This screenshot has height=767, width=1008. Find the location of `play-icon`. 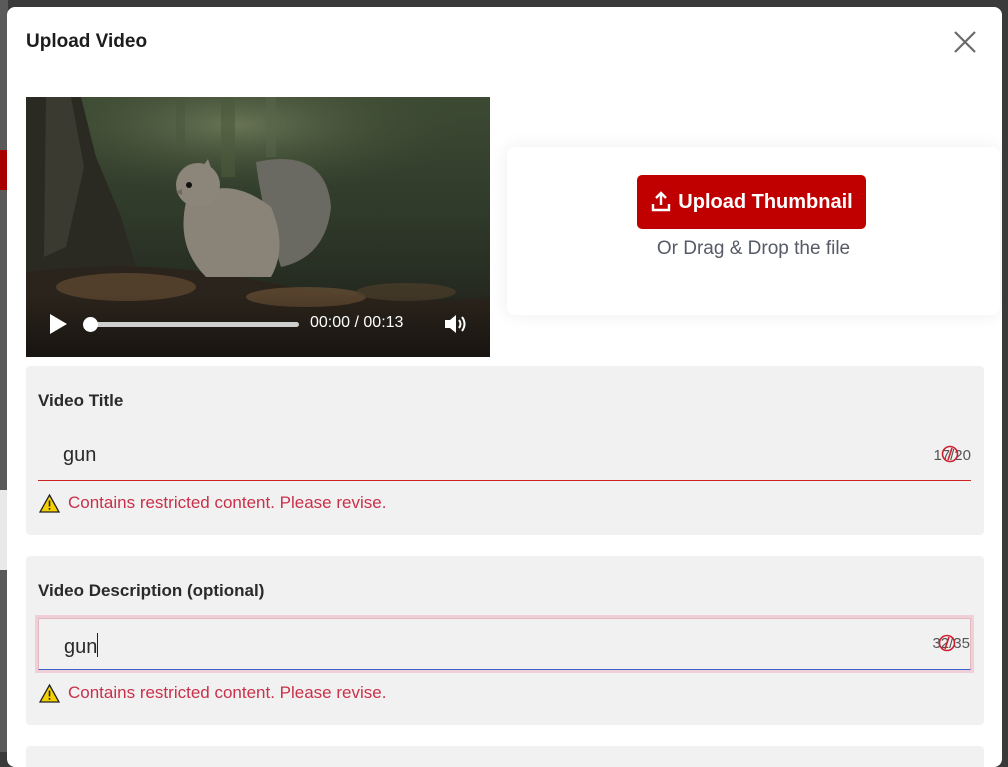

play-icon is located at coordinates (58, 324).